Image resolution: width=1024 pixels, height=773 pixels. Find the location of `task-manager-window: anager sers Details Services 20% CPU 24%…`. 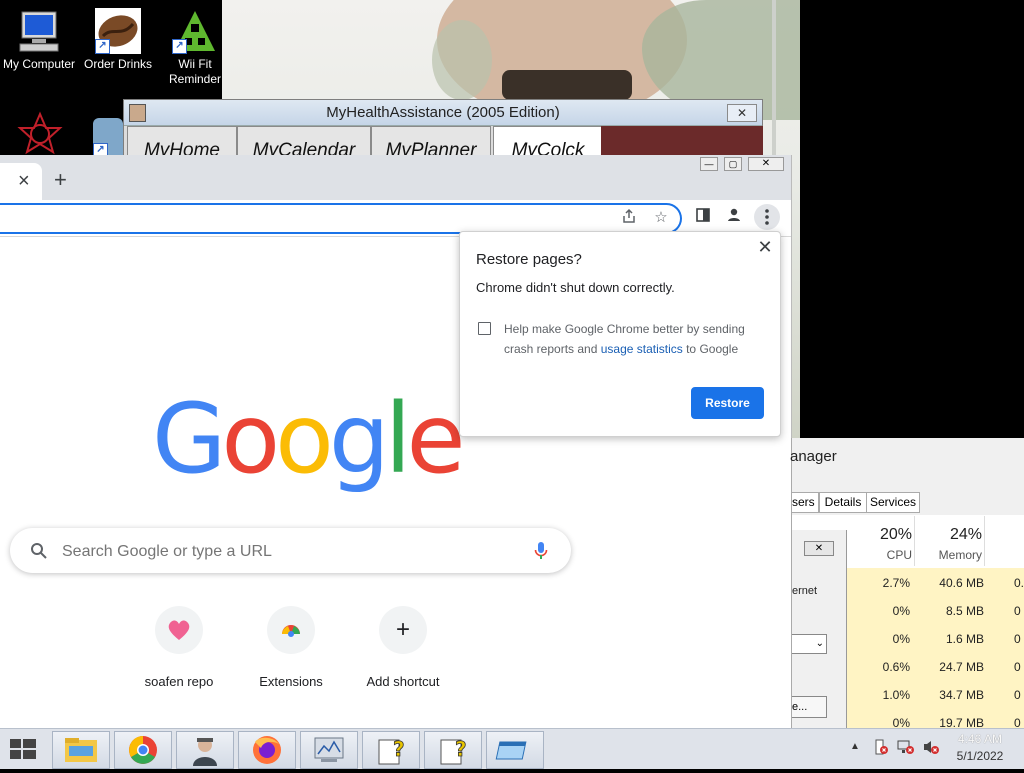

task-manager-window: anager sers Details Services 20% CPU 24%… is located at coordinates (907, 584).